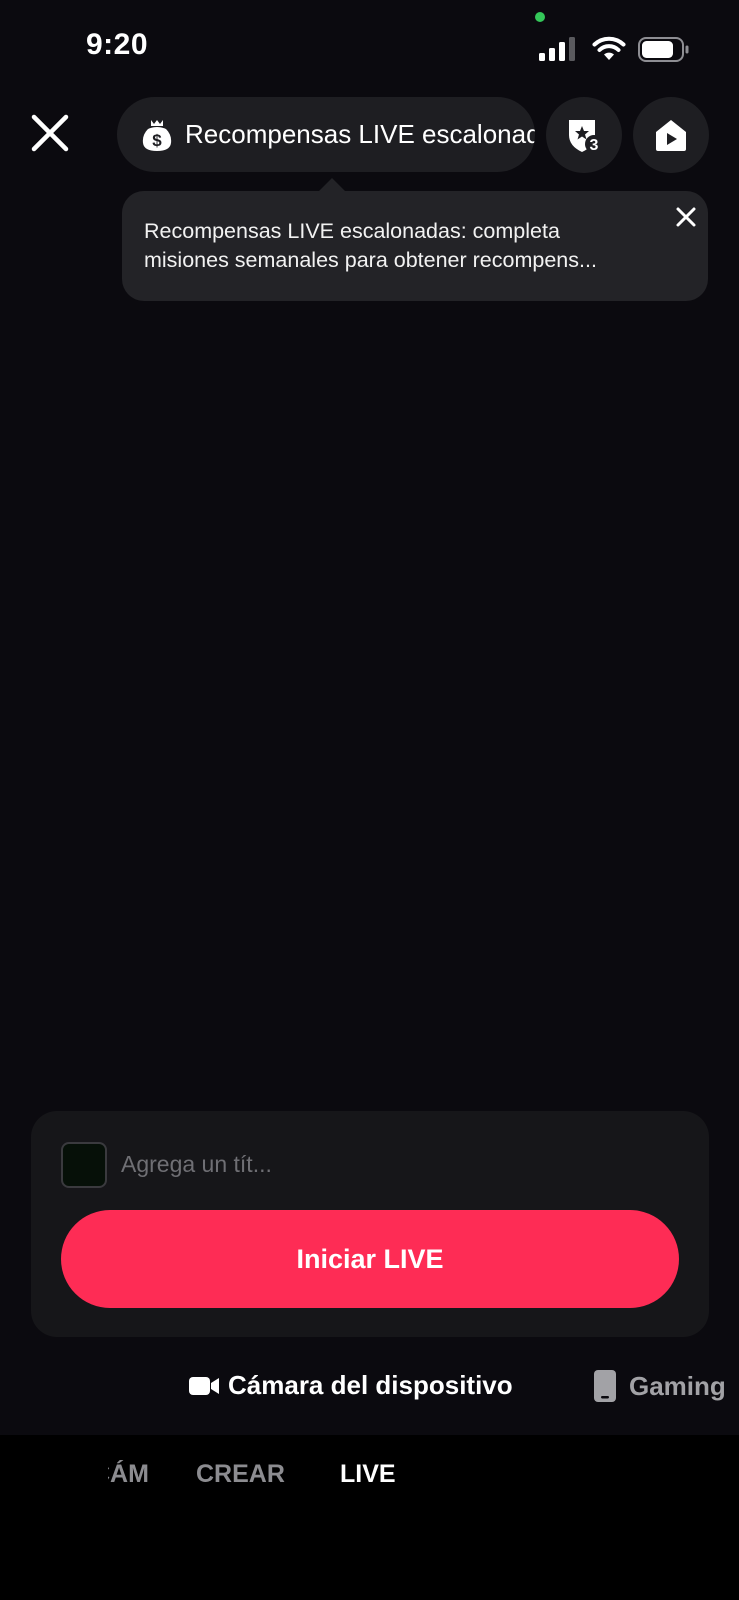 Image resolution: width=739 pixels, height=1600 pixels. What do you see at coordinates (204, 1385) in the screenshot?
I see `video-camera-icon` at bounding box center [204, 1385].